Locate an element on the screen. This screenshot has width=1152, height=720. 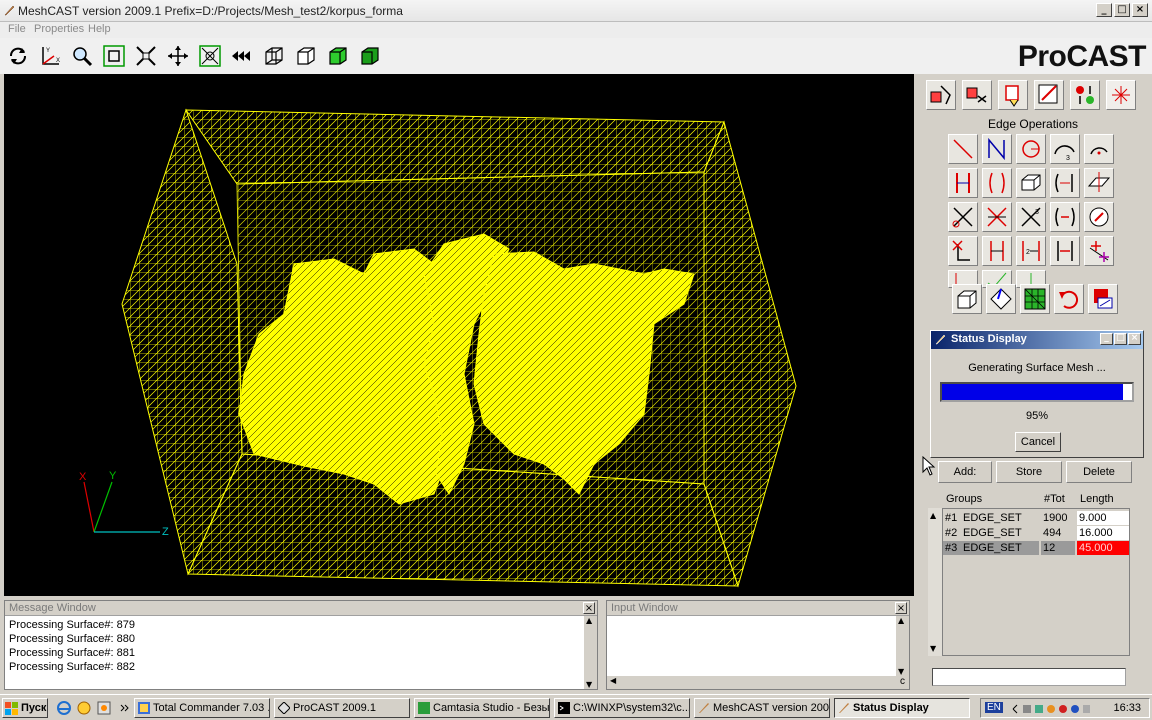
groups-scrollbar: ▲ ▼ is located at coordinates (935, 582).